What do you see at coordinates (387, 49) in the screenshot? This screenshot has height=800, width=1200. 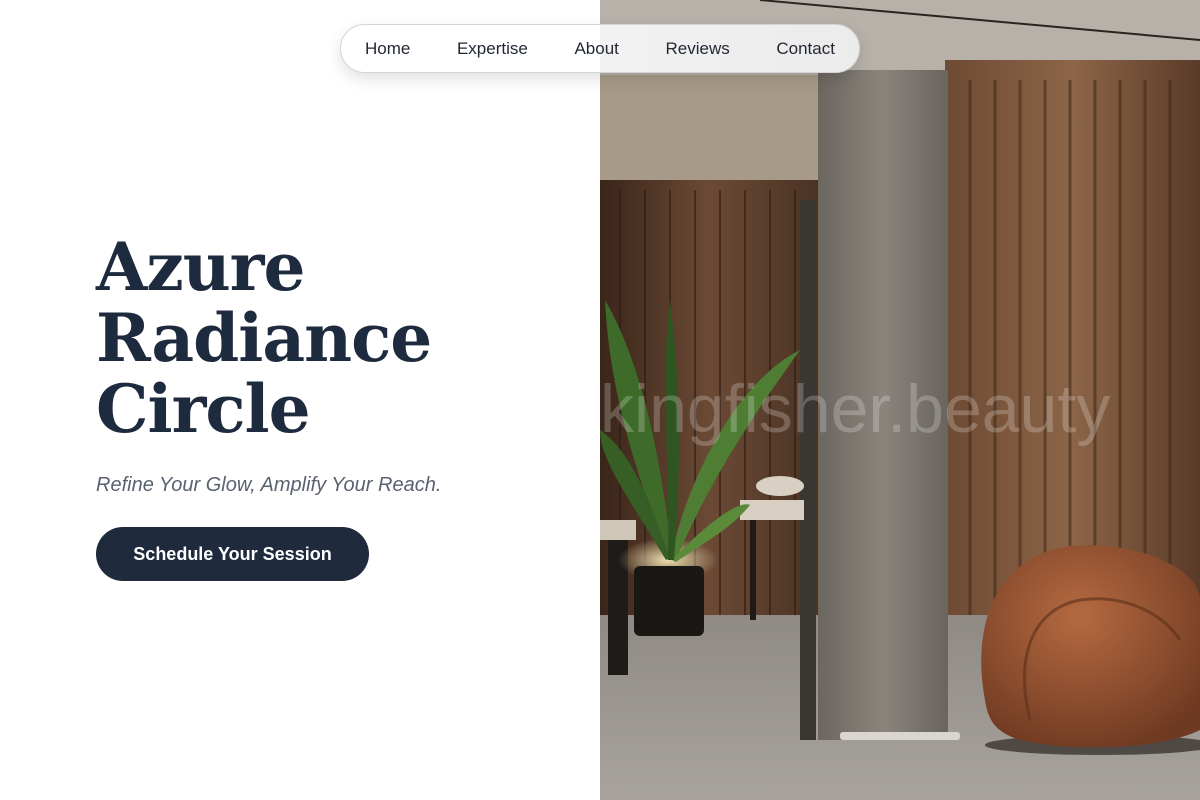 I see `nav-home-link: Home` at bounding box center [387, 49].